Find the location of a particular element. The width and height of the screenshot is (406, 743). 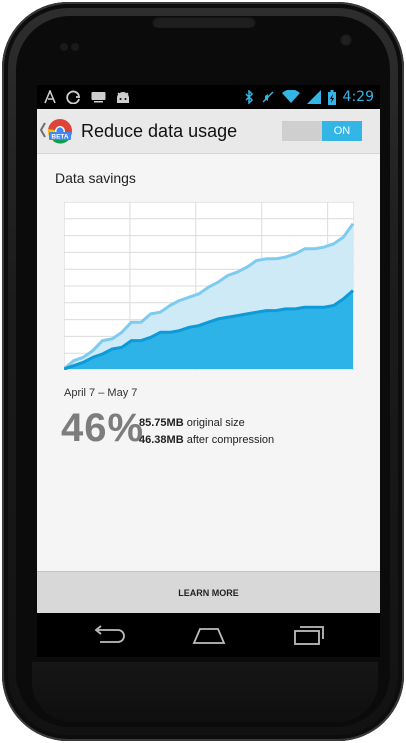

action-bar: BETA Reduce data usage ON is located at coordinates (208, 131).